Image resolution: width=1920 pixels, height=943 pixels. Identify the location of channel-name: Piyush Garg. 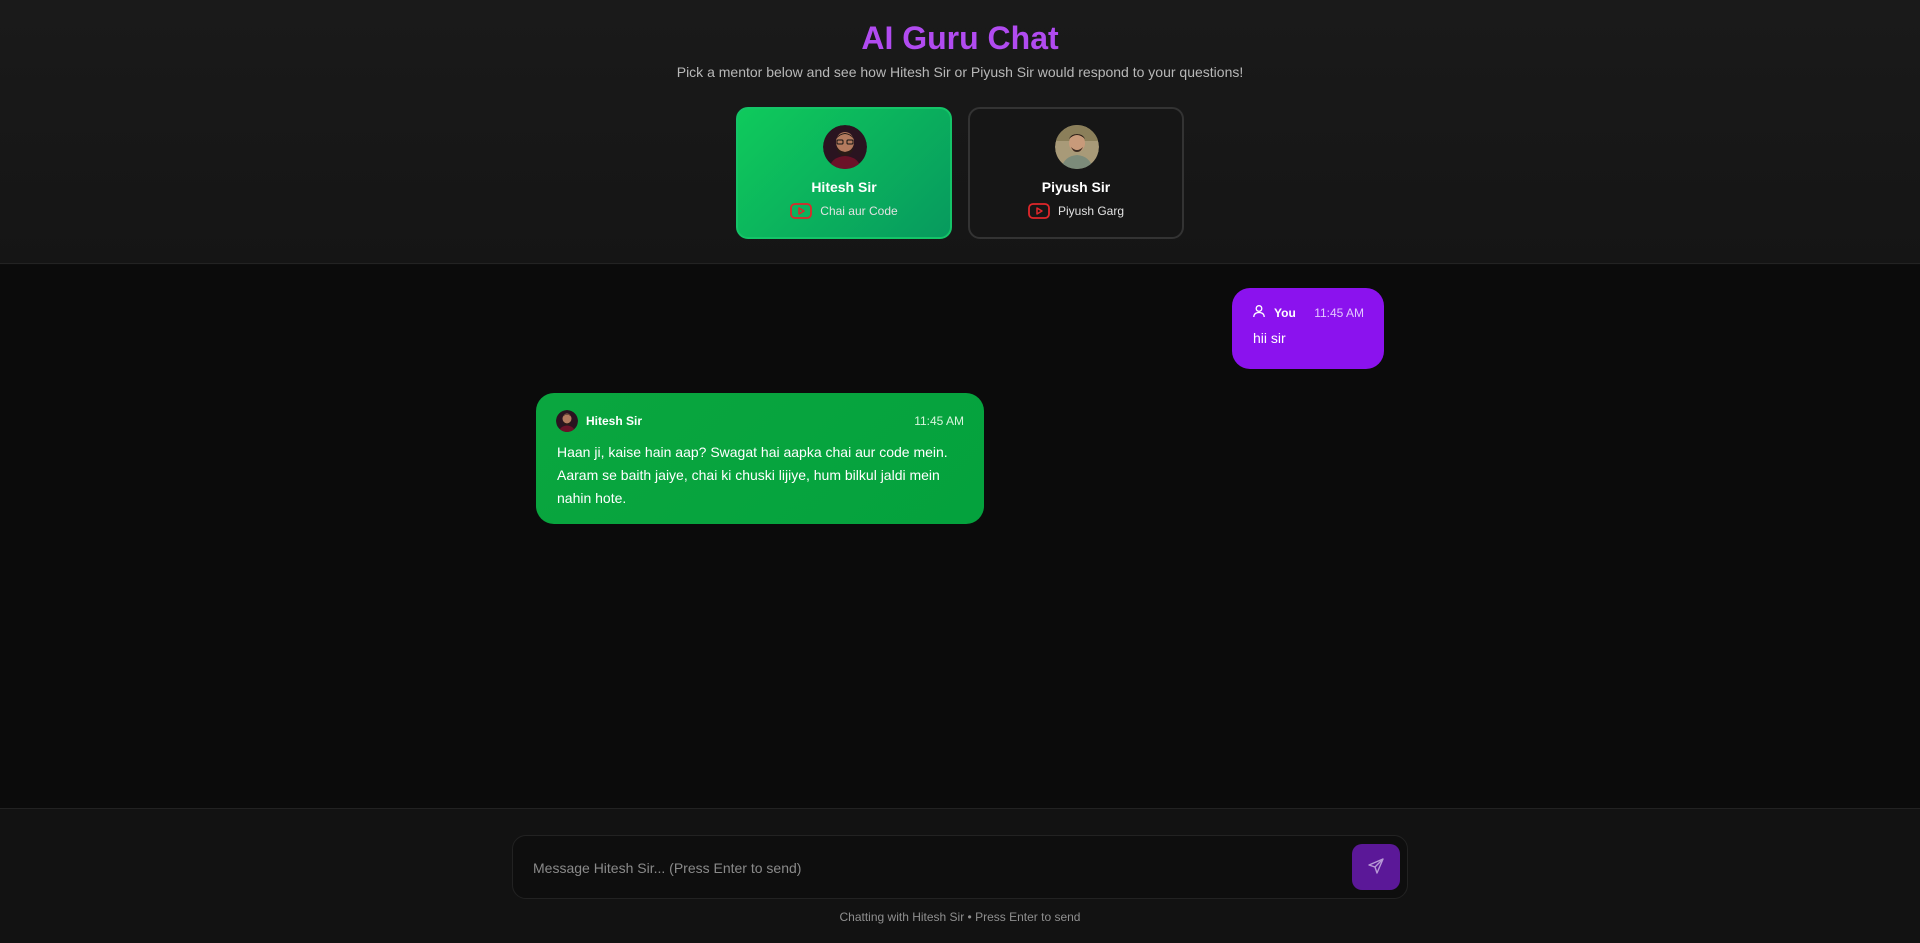
(1091, 211).